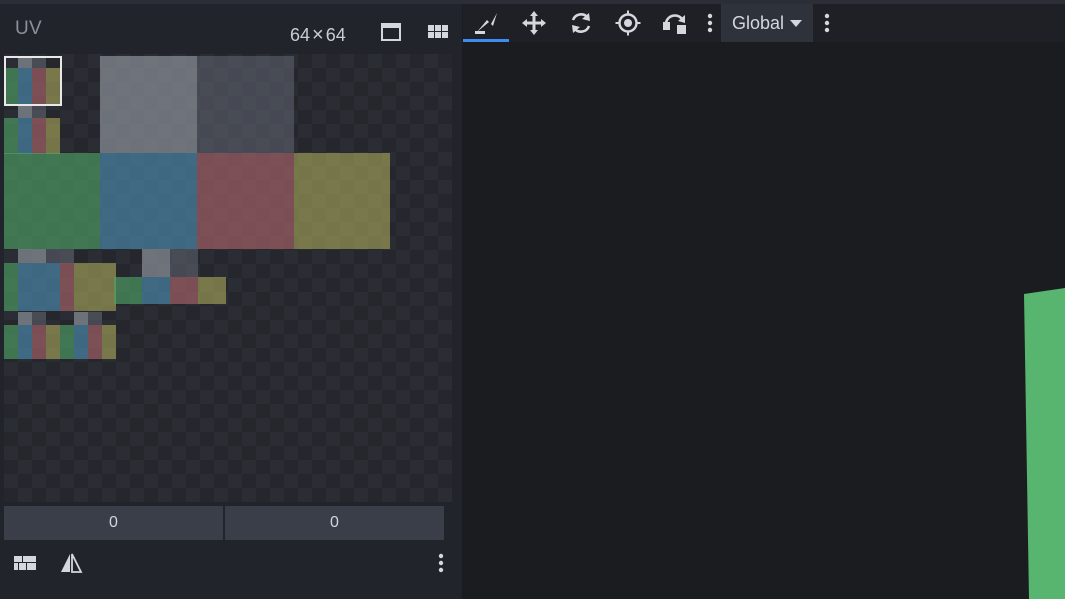 The image size is (1065, 599). What do you see at coordinates (334, 523) in the screenshot?
I see `uv-coord-v-input: 0` at bounding box center [334, 523].